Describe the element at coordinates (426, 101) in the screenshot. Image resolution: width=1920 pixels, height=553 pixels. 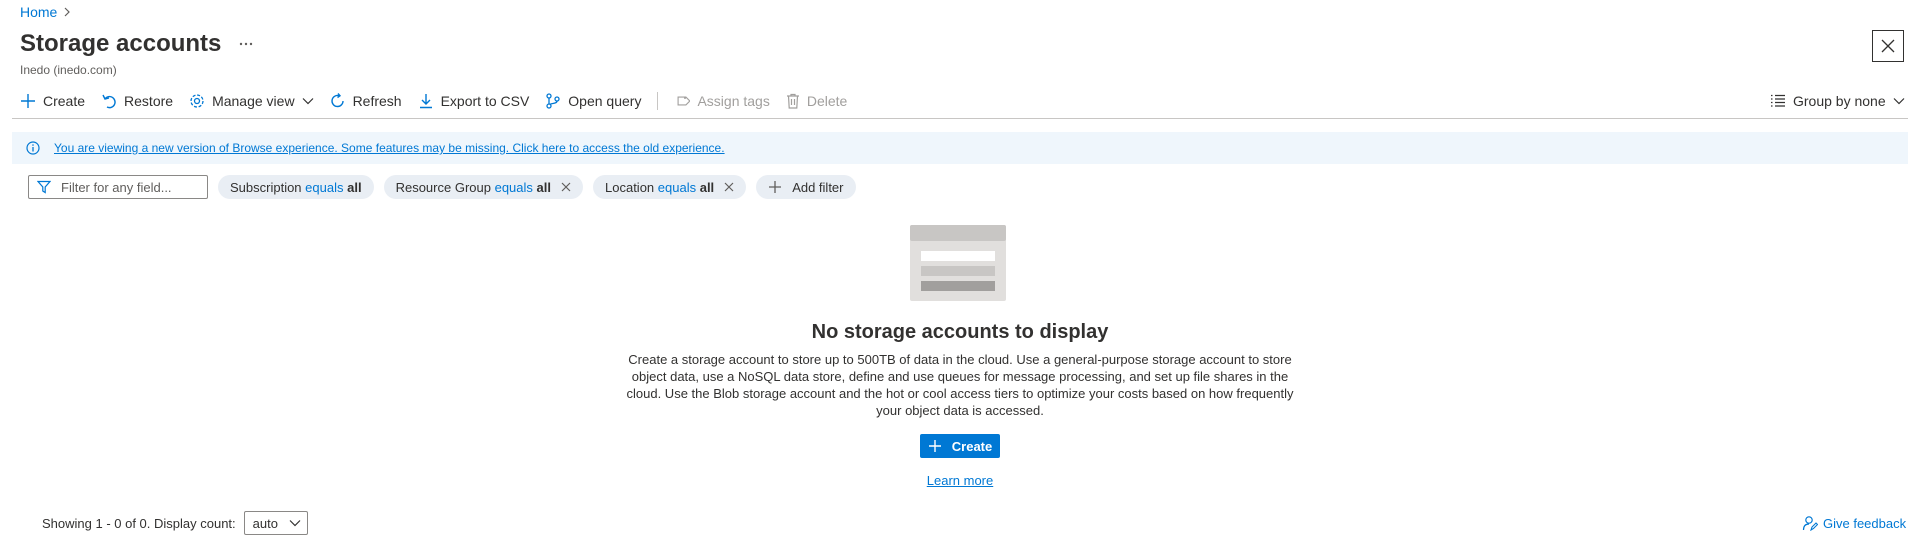
I see `download-icon` at that location.